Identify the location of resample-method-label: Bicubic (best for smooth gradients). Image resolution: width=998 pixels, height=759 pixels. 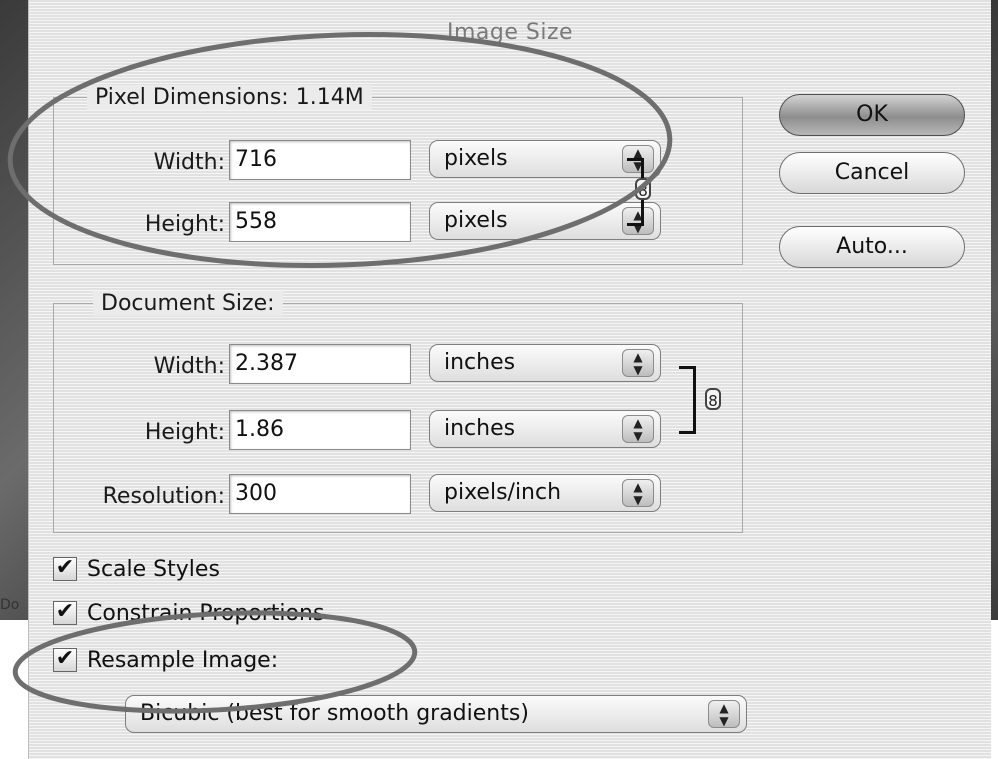
(334, 713).